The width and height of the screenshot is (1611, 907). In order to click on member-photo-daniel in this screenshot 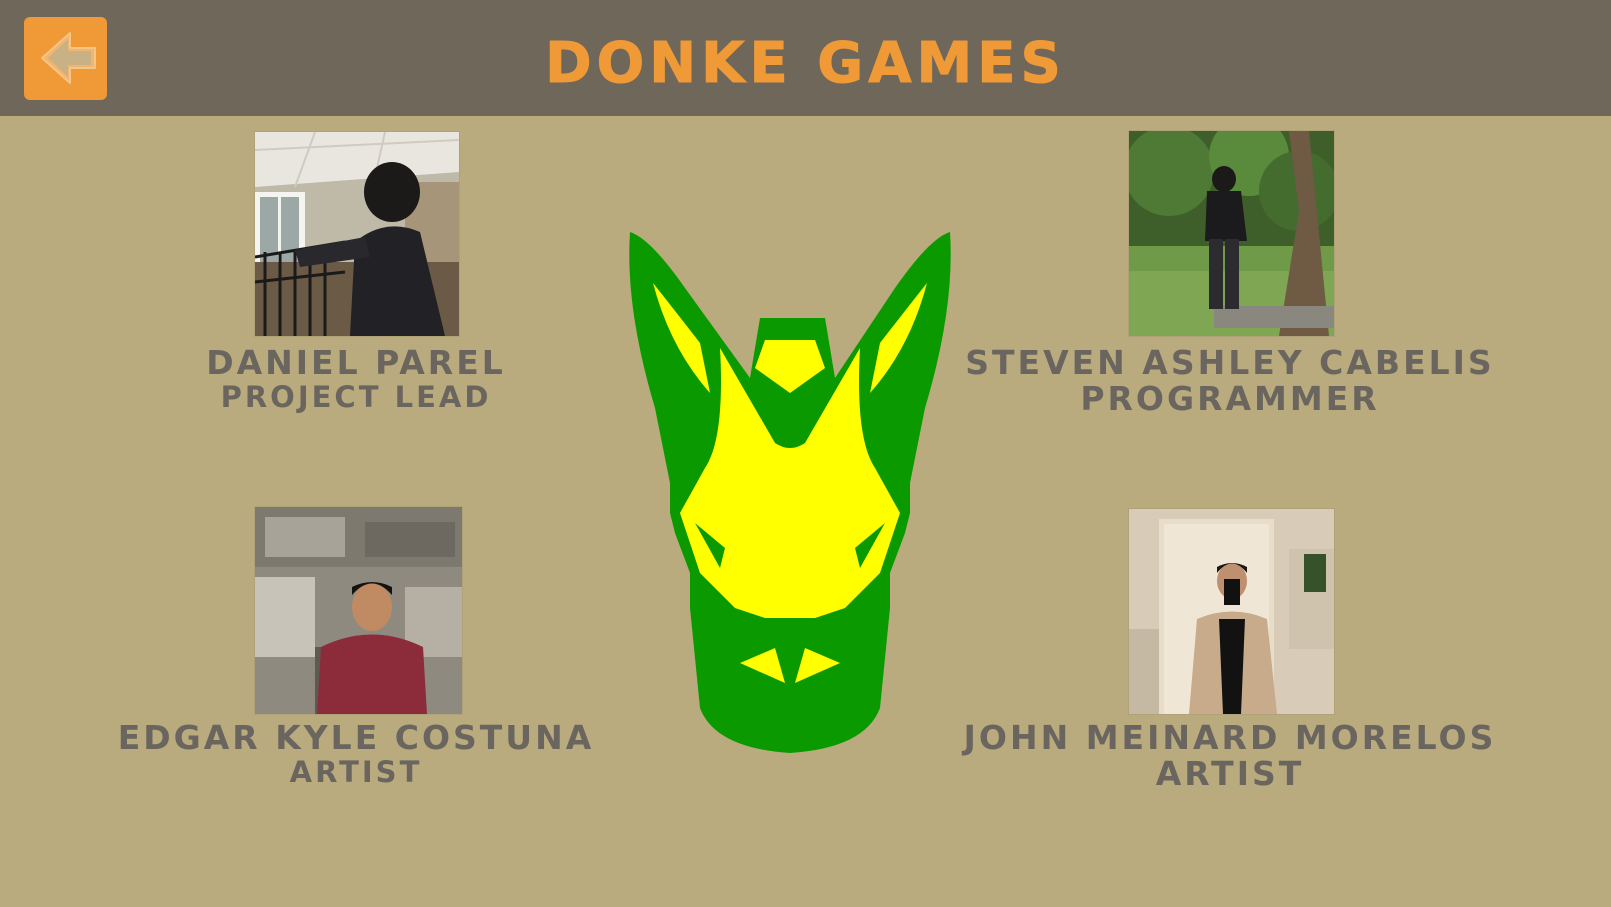, I will do `click(357, 234)`.